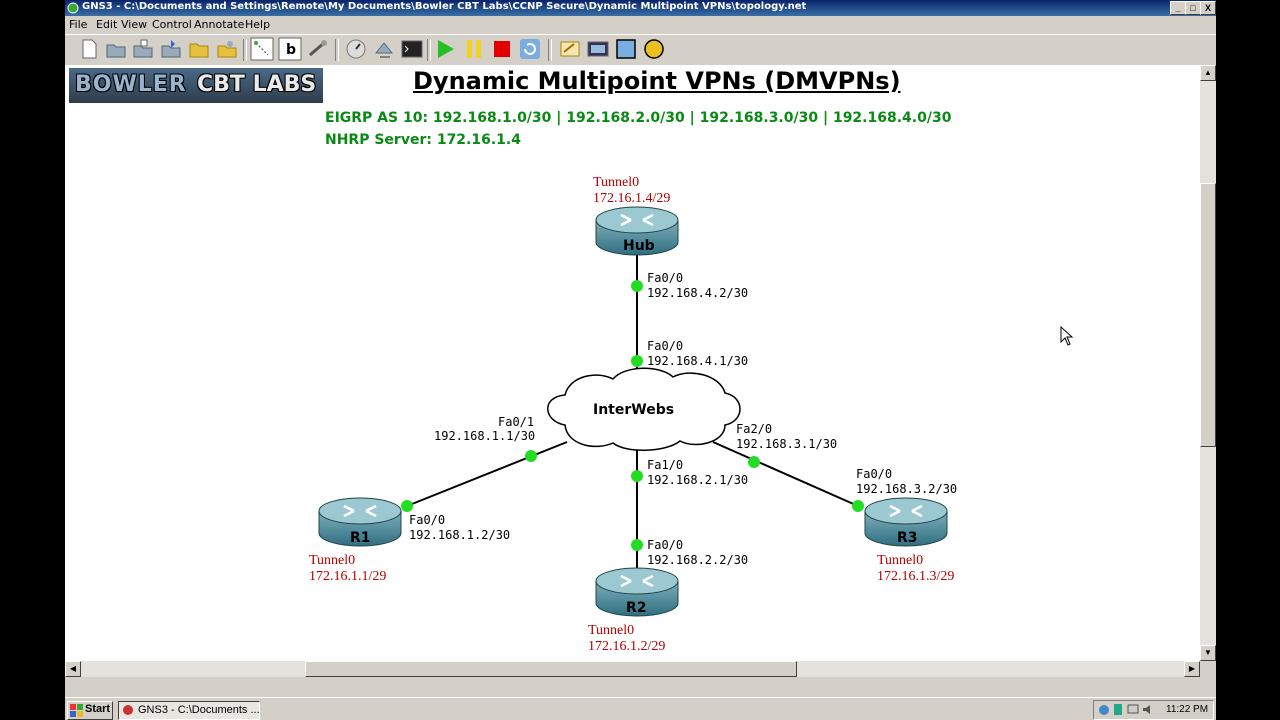 This screenshot has width=1280, height=720. I want to click on note-icon, so click(570, 49).